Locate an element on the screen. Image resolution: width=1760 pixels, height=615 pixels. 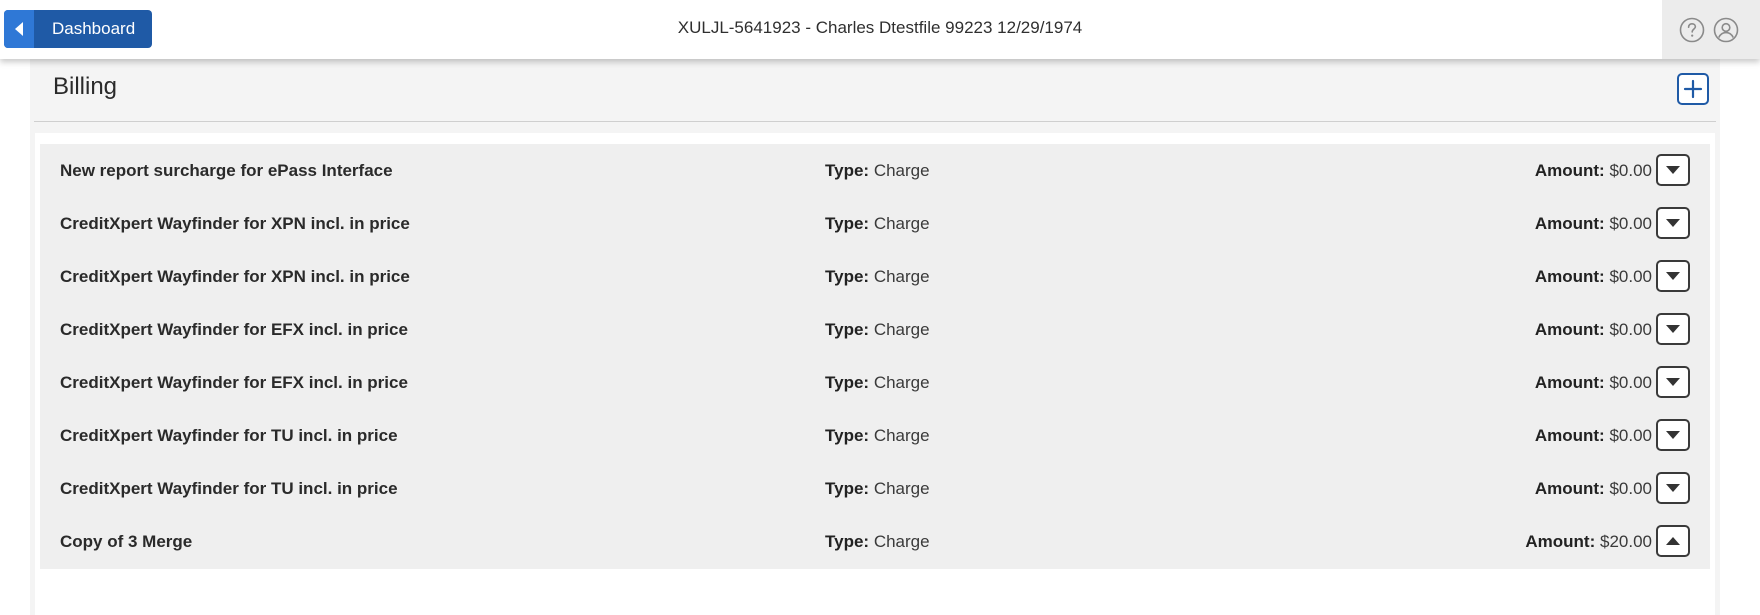
billing-header: Billing is located at coordinates (875, 90).